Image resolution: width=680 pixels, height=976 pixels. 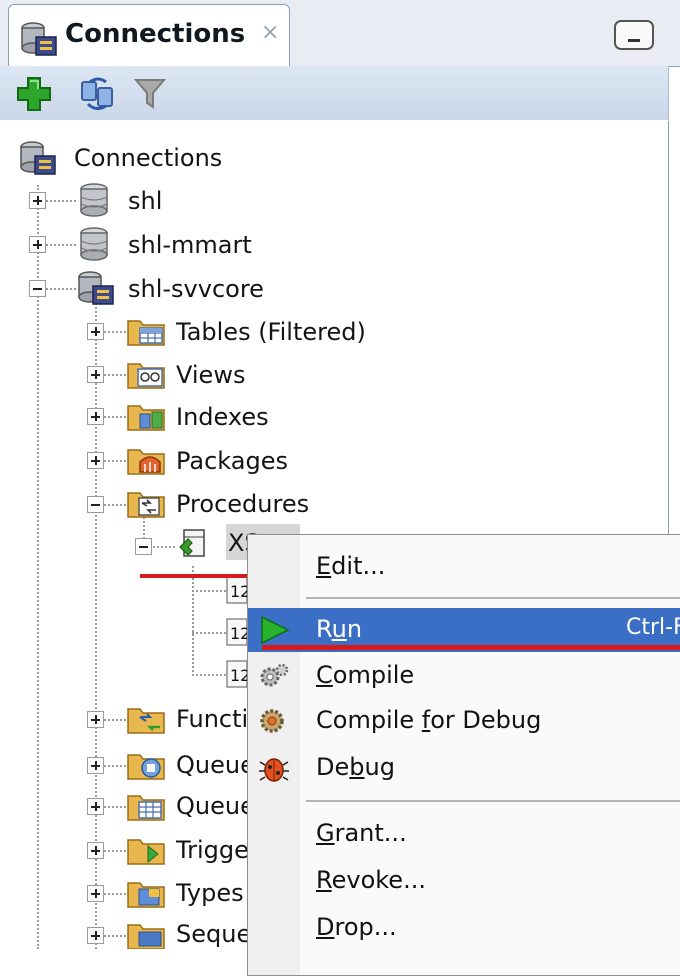 I want to click on tree-item-tables: Tables (Filtered), so click(x=271, y=332).